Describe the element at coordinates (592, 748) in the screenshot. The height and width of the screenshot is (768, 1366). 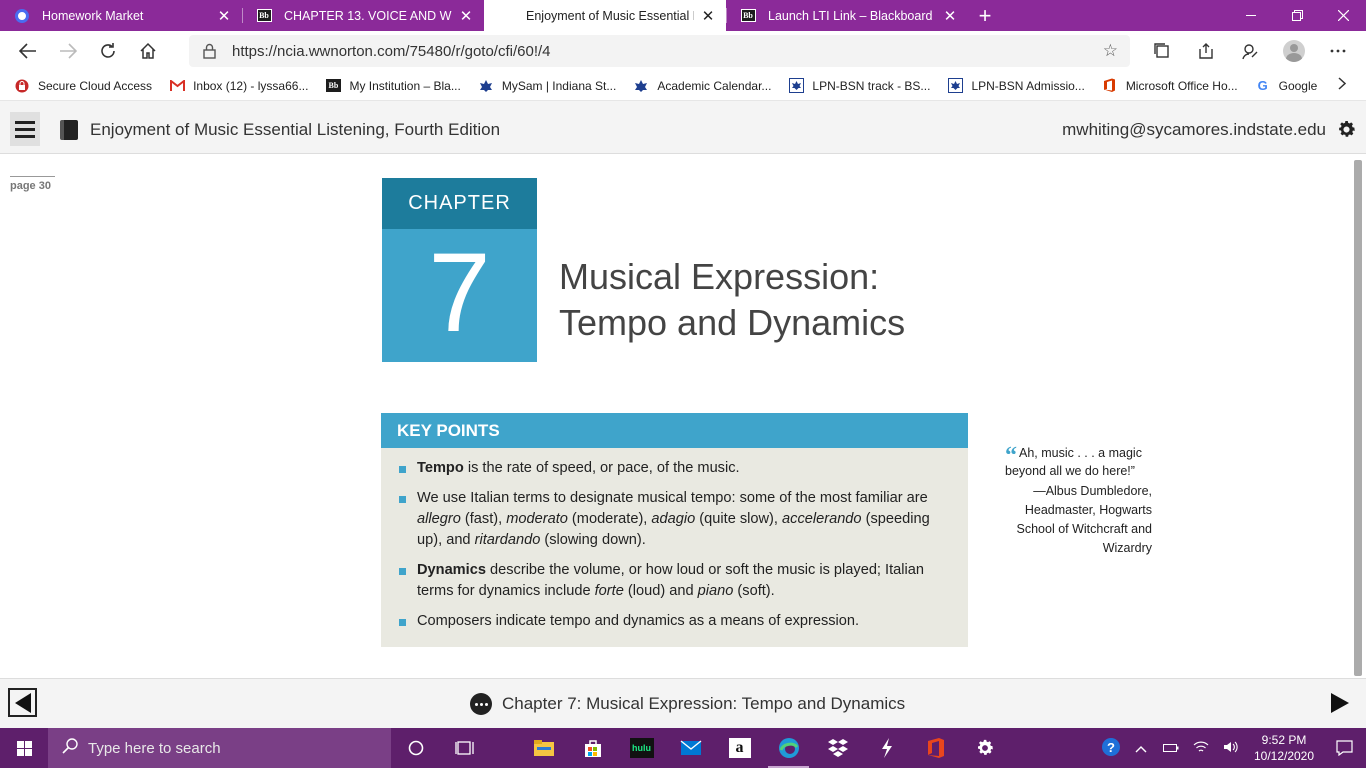
I see `microsoft-store-icon` at that location.